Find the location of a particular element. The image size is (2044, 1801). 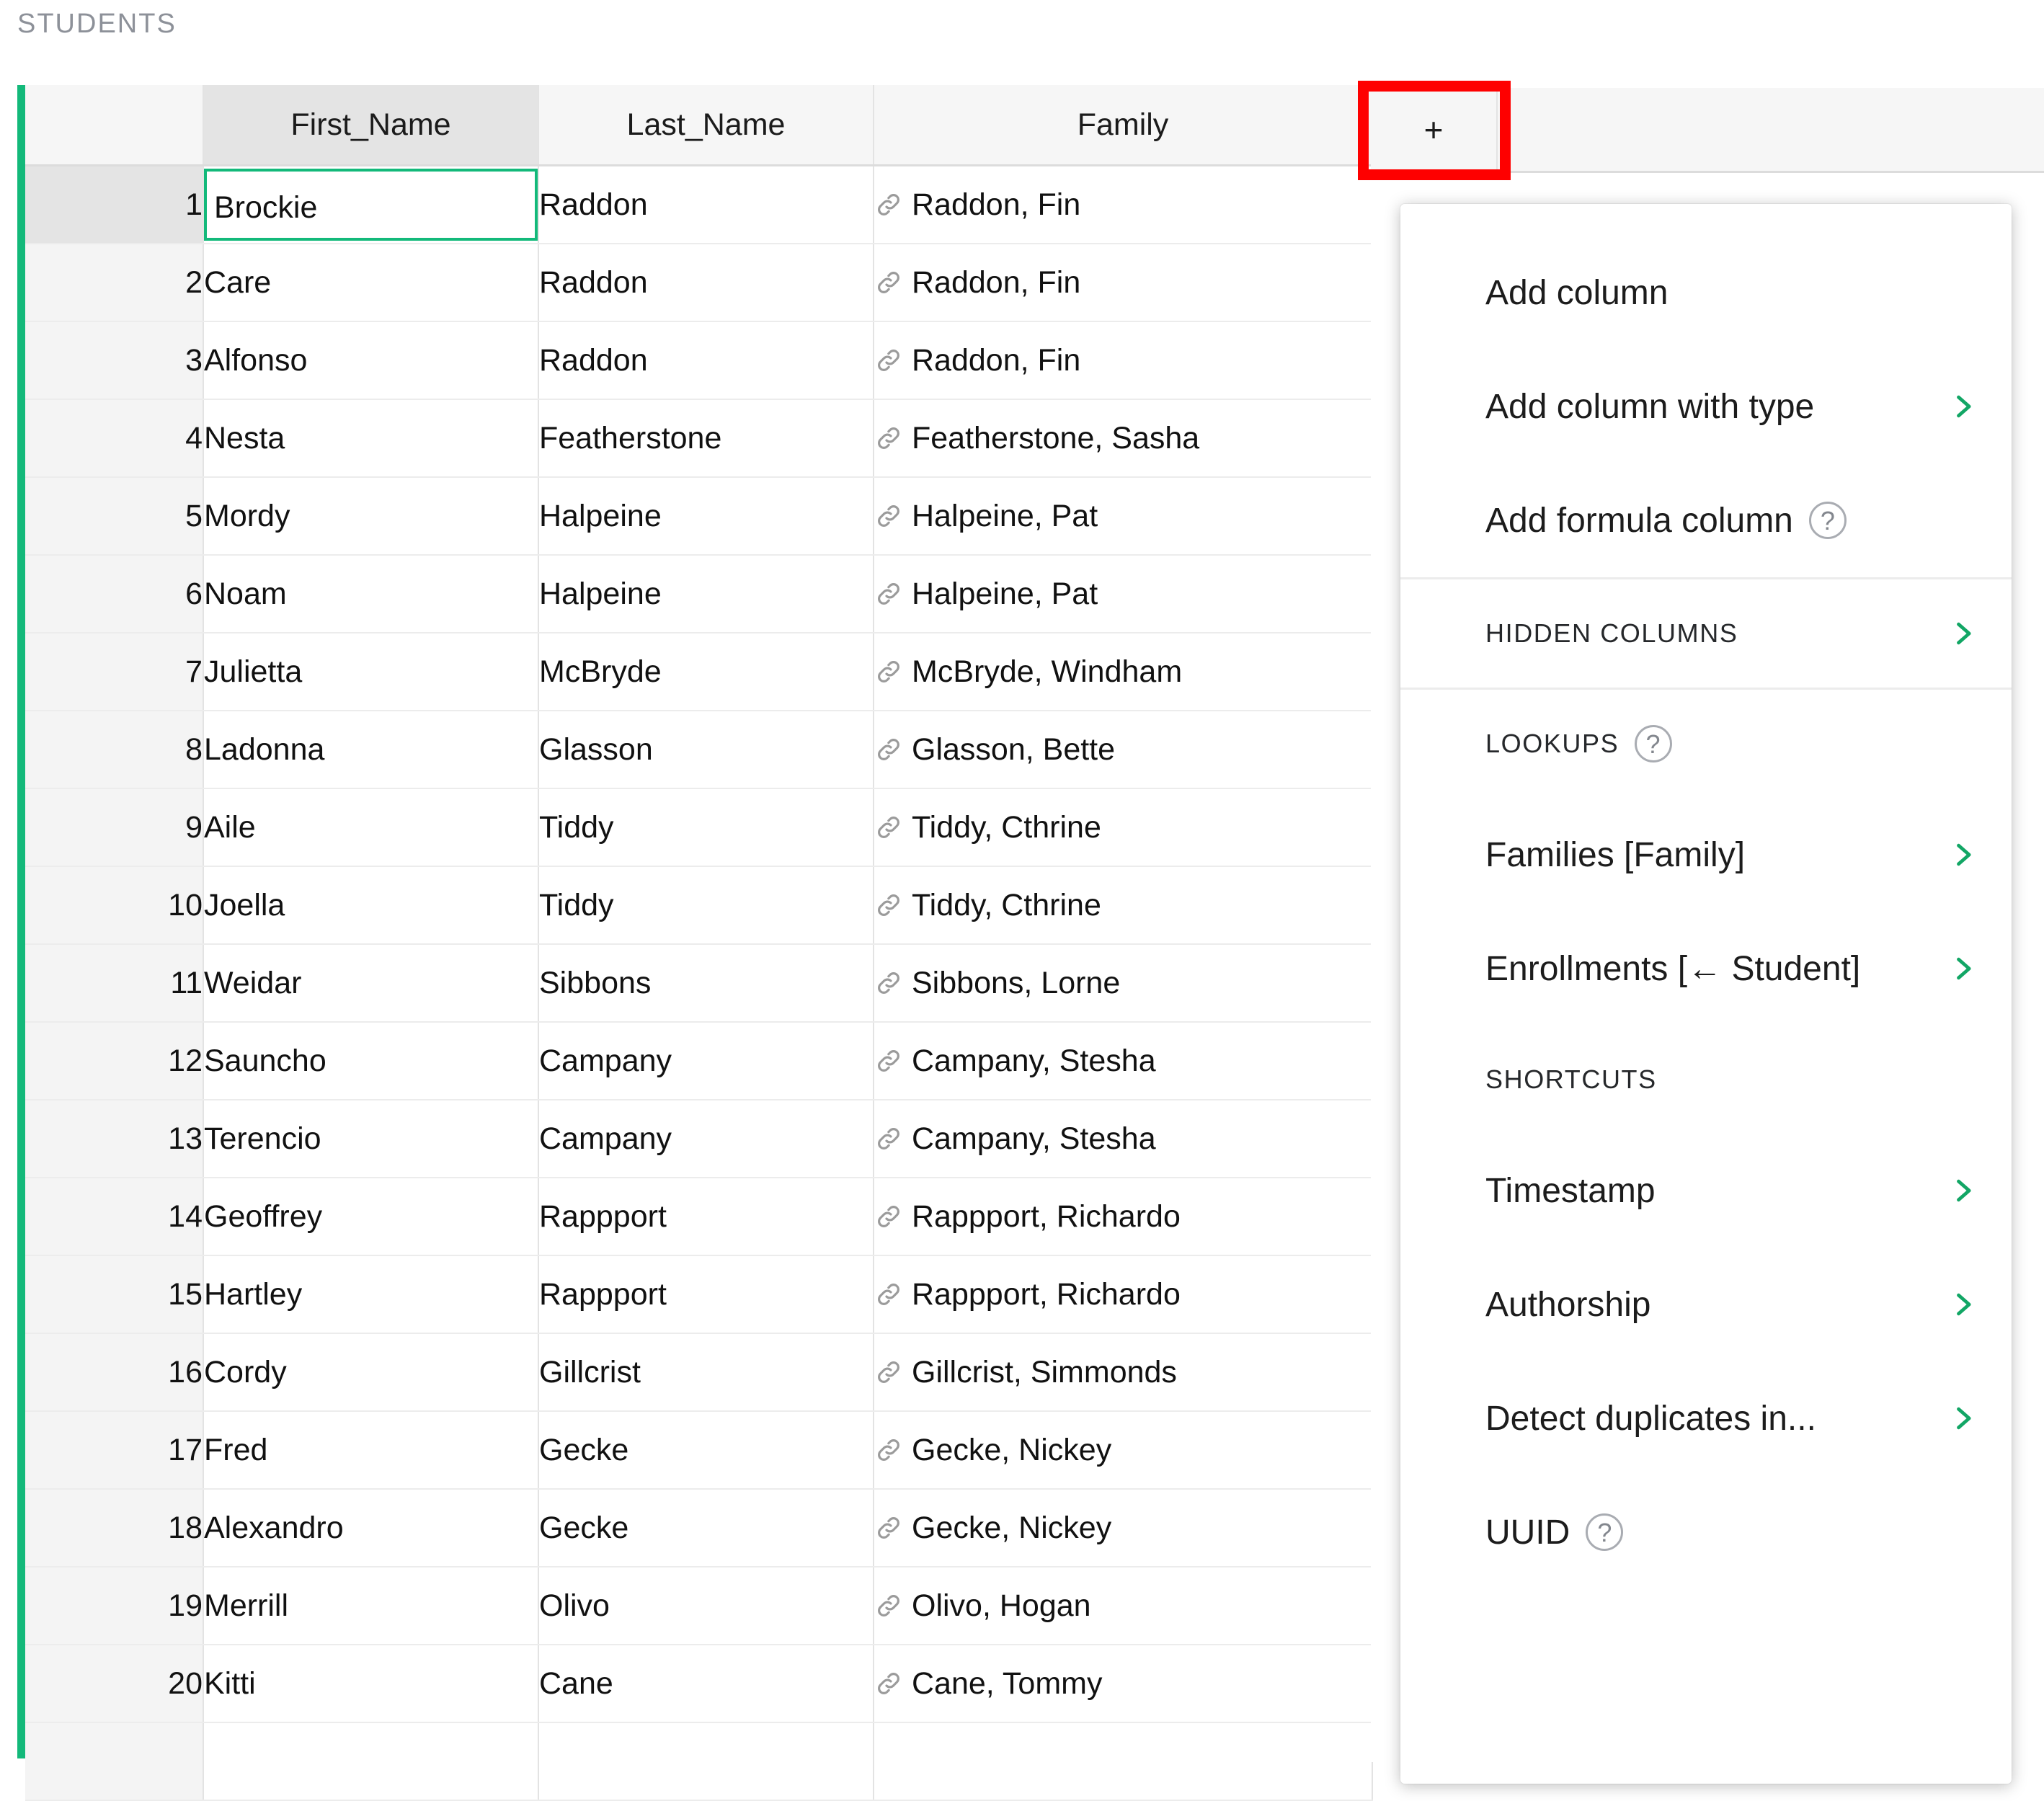

cell-first-name: Alexandro is located at coordinates (371, 1528).